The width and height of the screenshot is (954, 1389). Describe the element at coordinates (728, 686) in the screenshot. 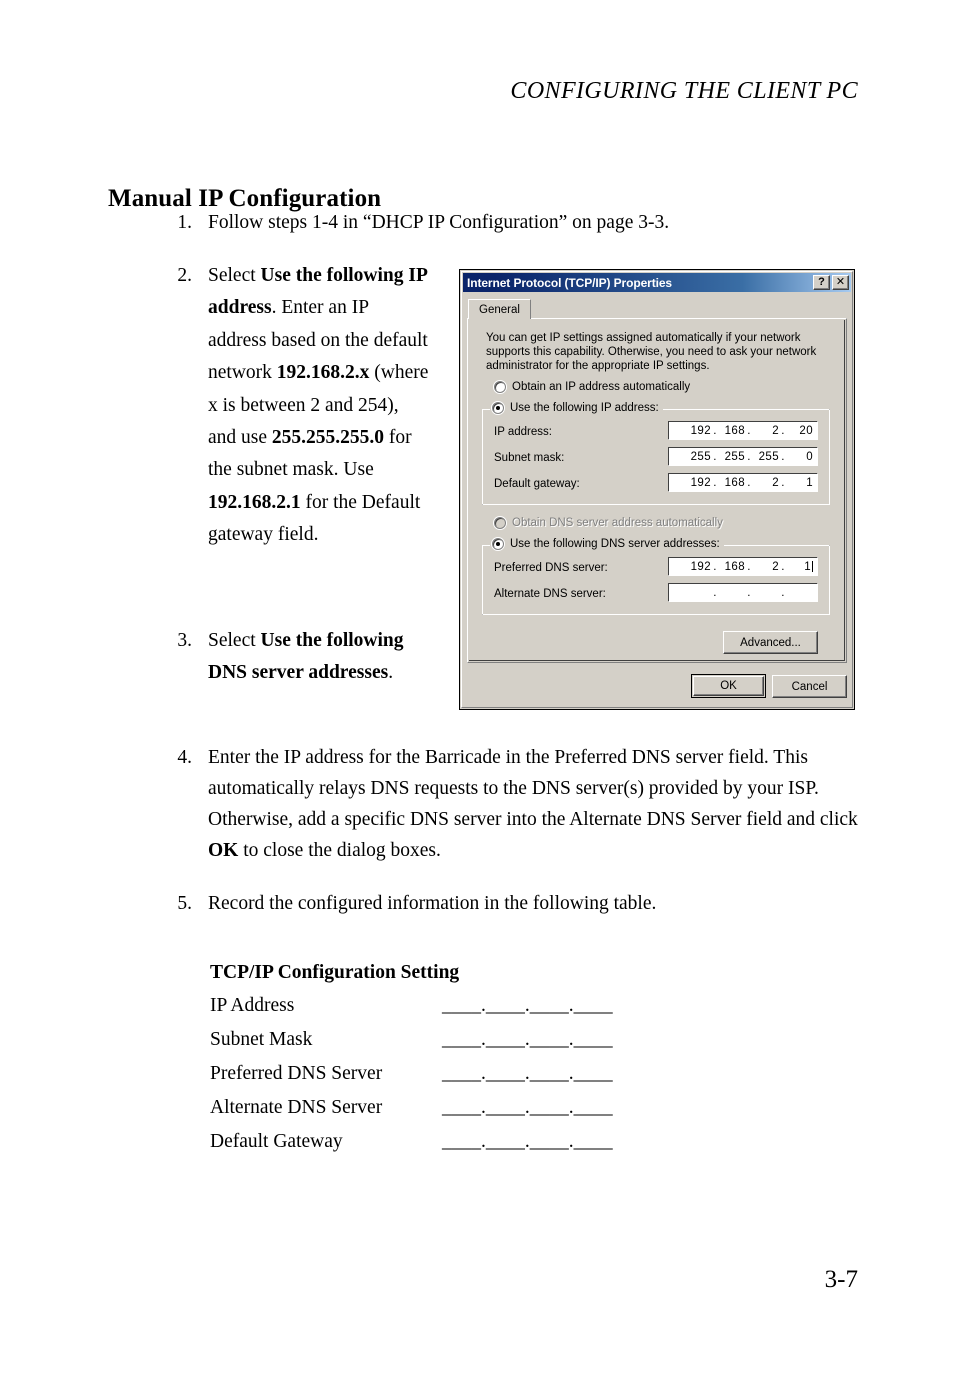

I see `ok-button: OK` at that location.